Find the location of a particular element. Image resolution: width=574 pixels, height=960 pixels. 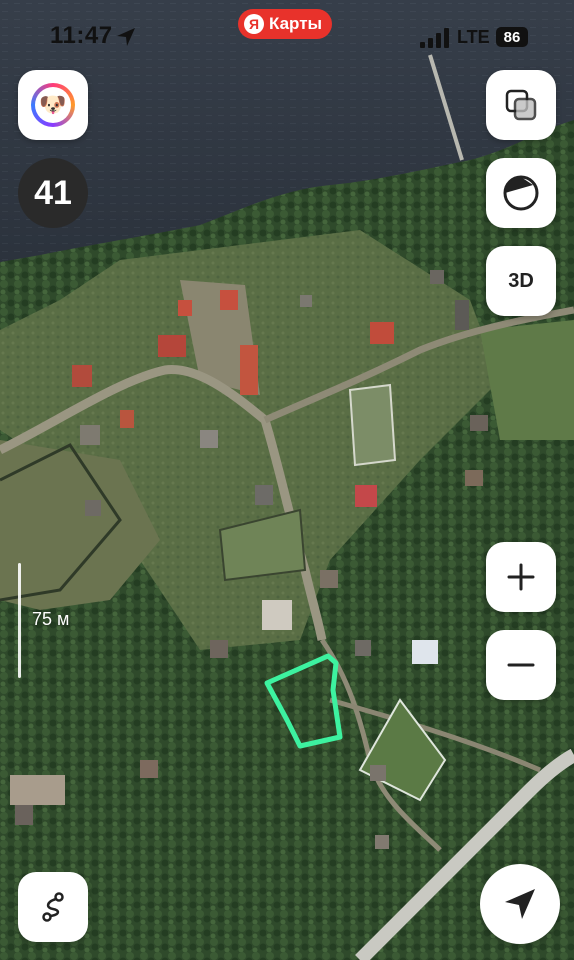

plus-icon is located at coordinates (521, 577).